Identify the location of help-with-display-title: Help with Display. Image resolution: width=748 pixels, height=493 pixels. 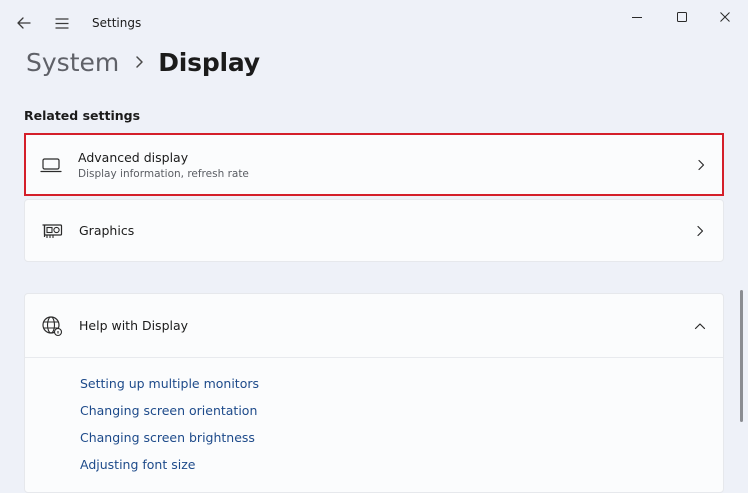
(134, 325).